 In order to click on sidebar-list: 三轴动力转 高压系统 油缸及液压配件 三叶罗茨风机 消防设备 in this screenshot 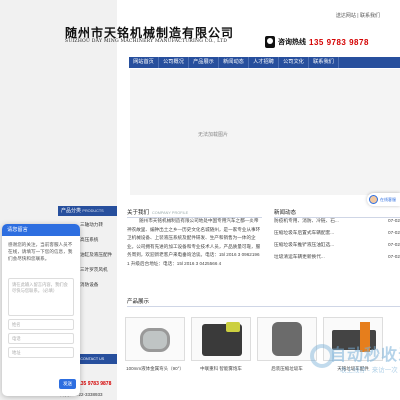, I will do `click(96, 259)`.